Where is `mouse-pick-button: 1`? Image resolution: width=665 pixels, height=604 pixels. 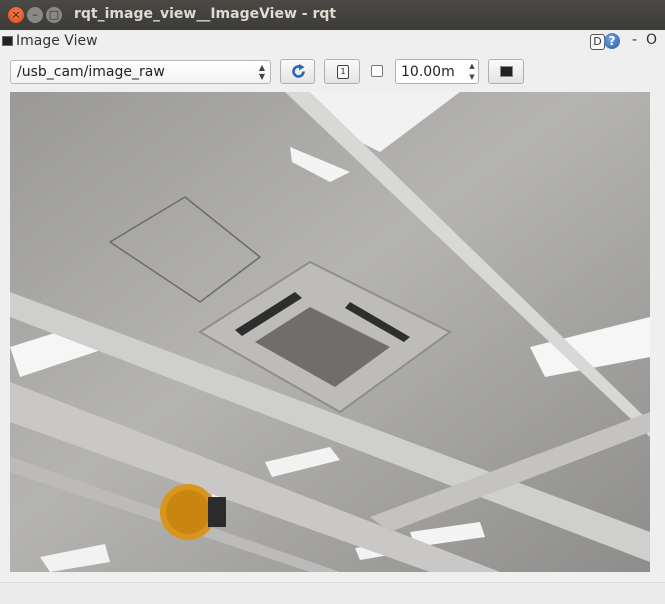
mouse-pick-button: 1 is located at coordinates (342, 71).